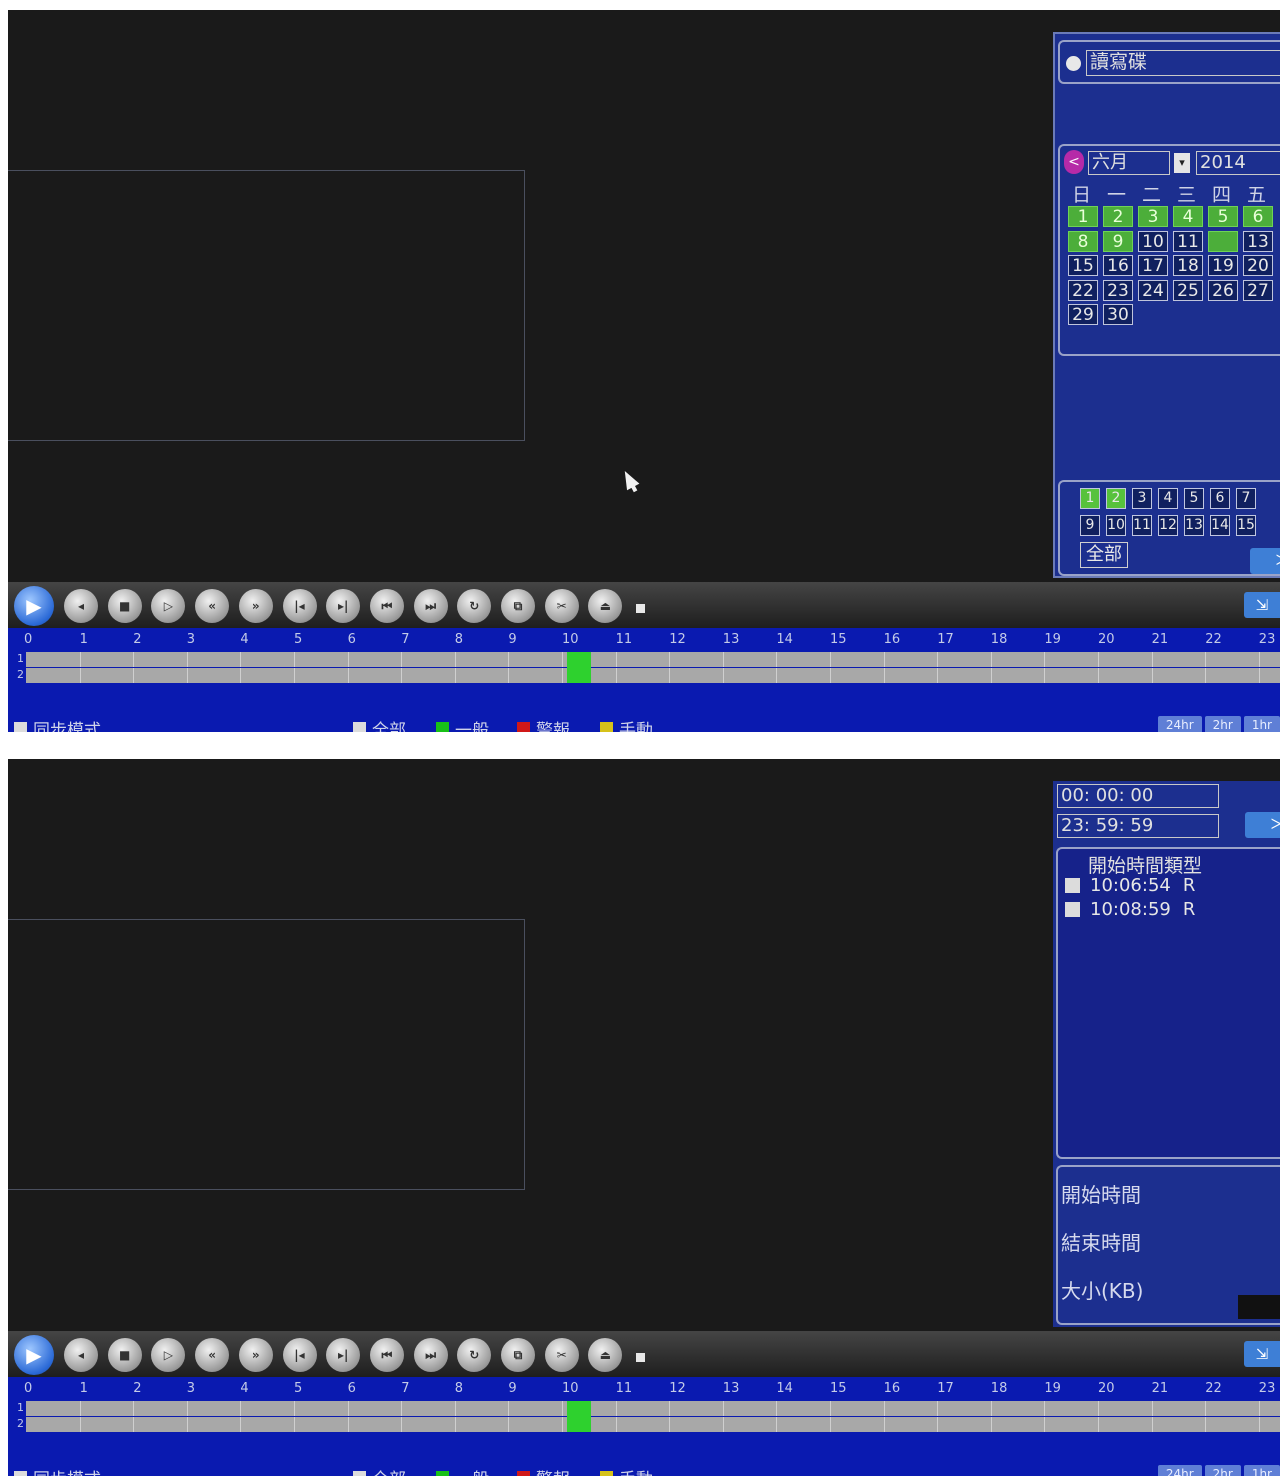  Describe the element at coordinates (1258, 290) in the screenshot. I see `calendar-day: 27` at that location.